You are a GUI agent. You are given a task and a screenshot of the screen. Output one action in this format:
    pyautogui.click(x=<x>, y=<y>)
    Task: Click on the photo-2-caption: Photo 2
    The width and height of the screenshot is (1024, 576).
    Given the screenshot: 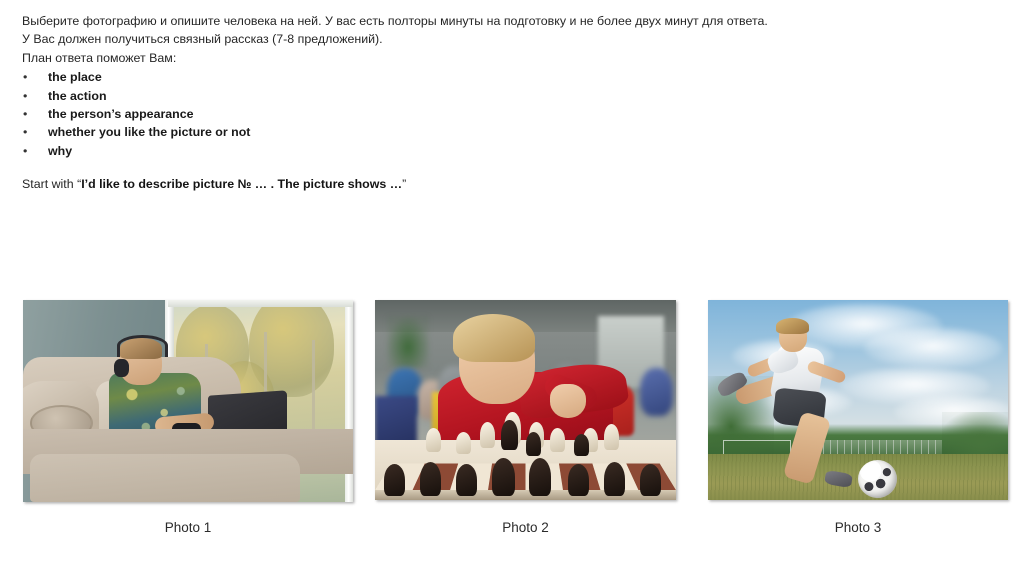 What is the action you would take?
    pyautogui.click(x=525, y=527)
    